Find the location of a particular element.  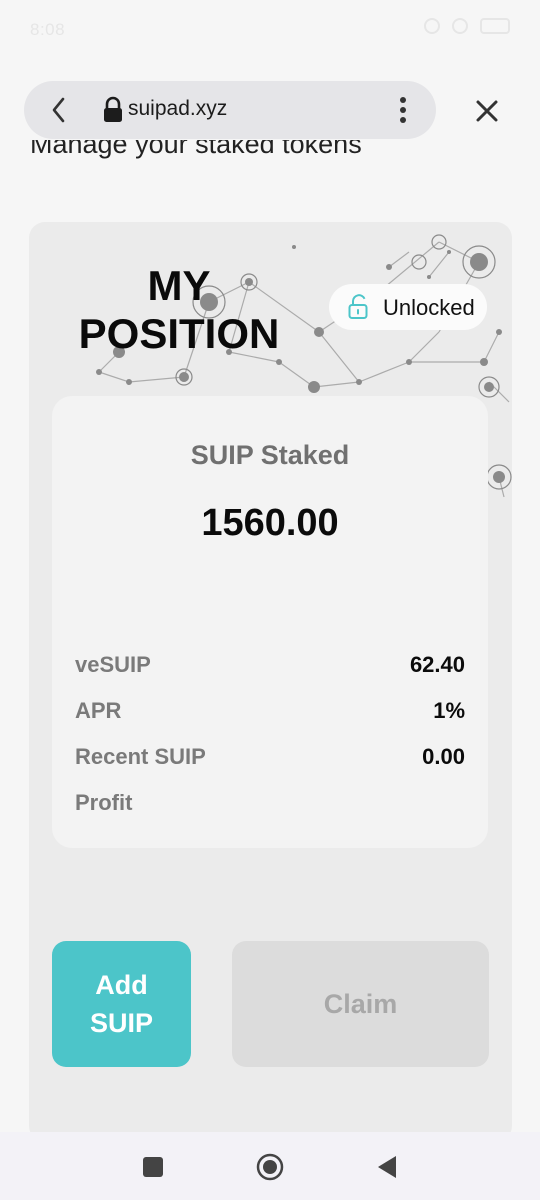

stat-value: 0.00 is located at coordinates (443, 756).